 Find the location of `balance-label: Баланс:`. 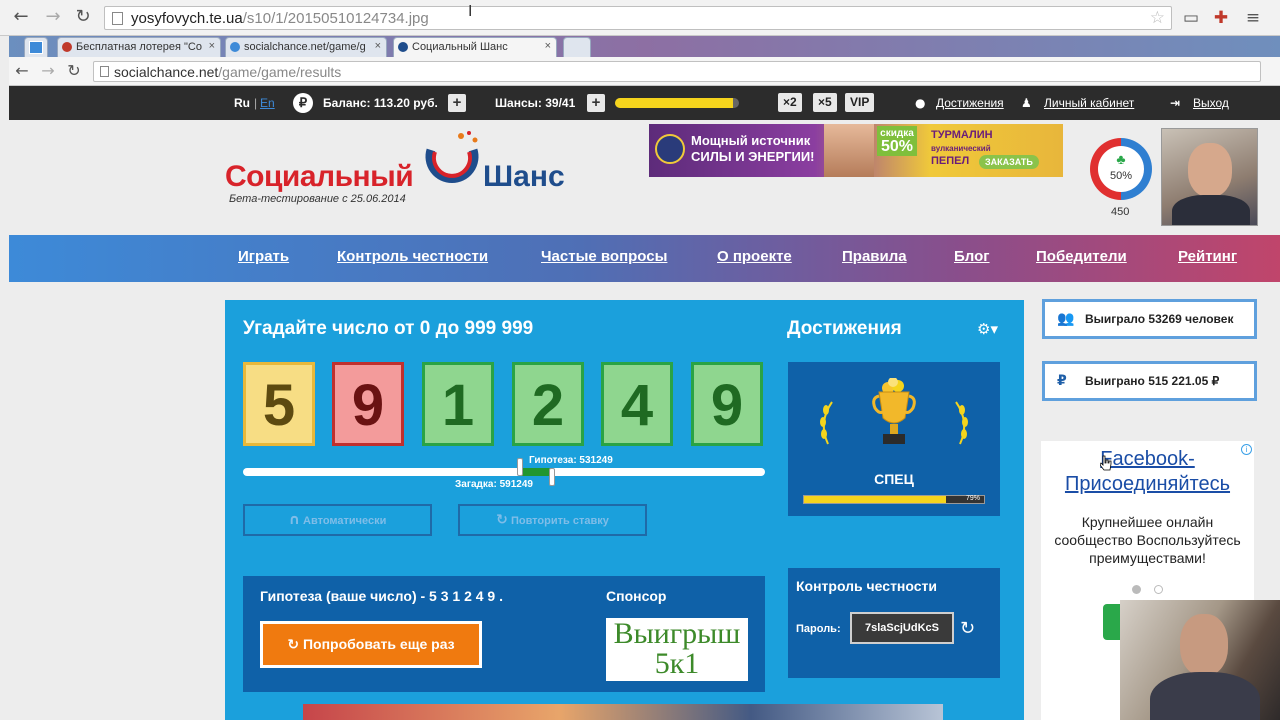

balance-label: Баланс: is located at coordinates (347, 103).